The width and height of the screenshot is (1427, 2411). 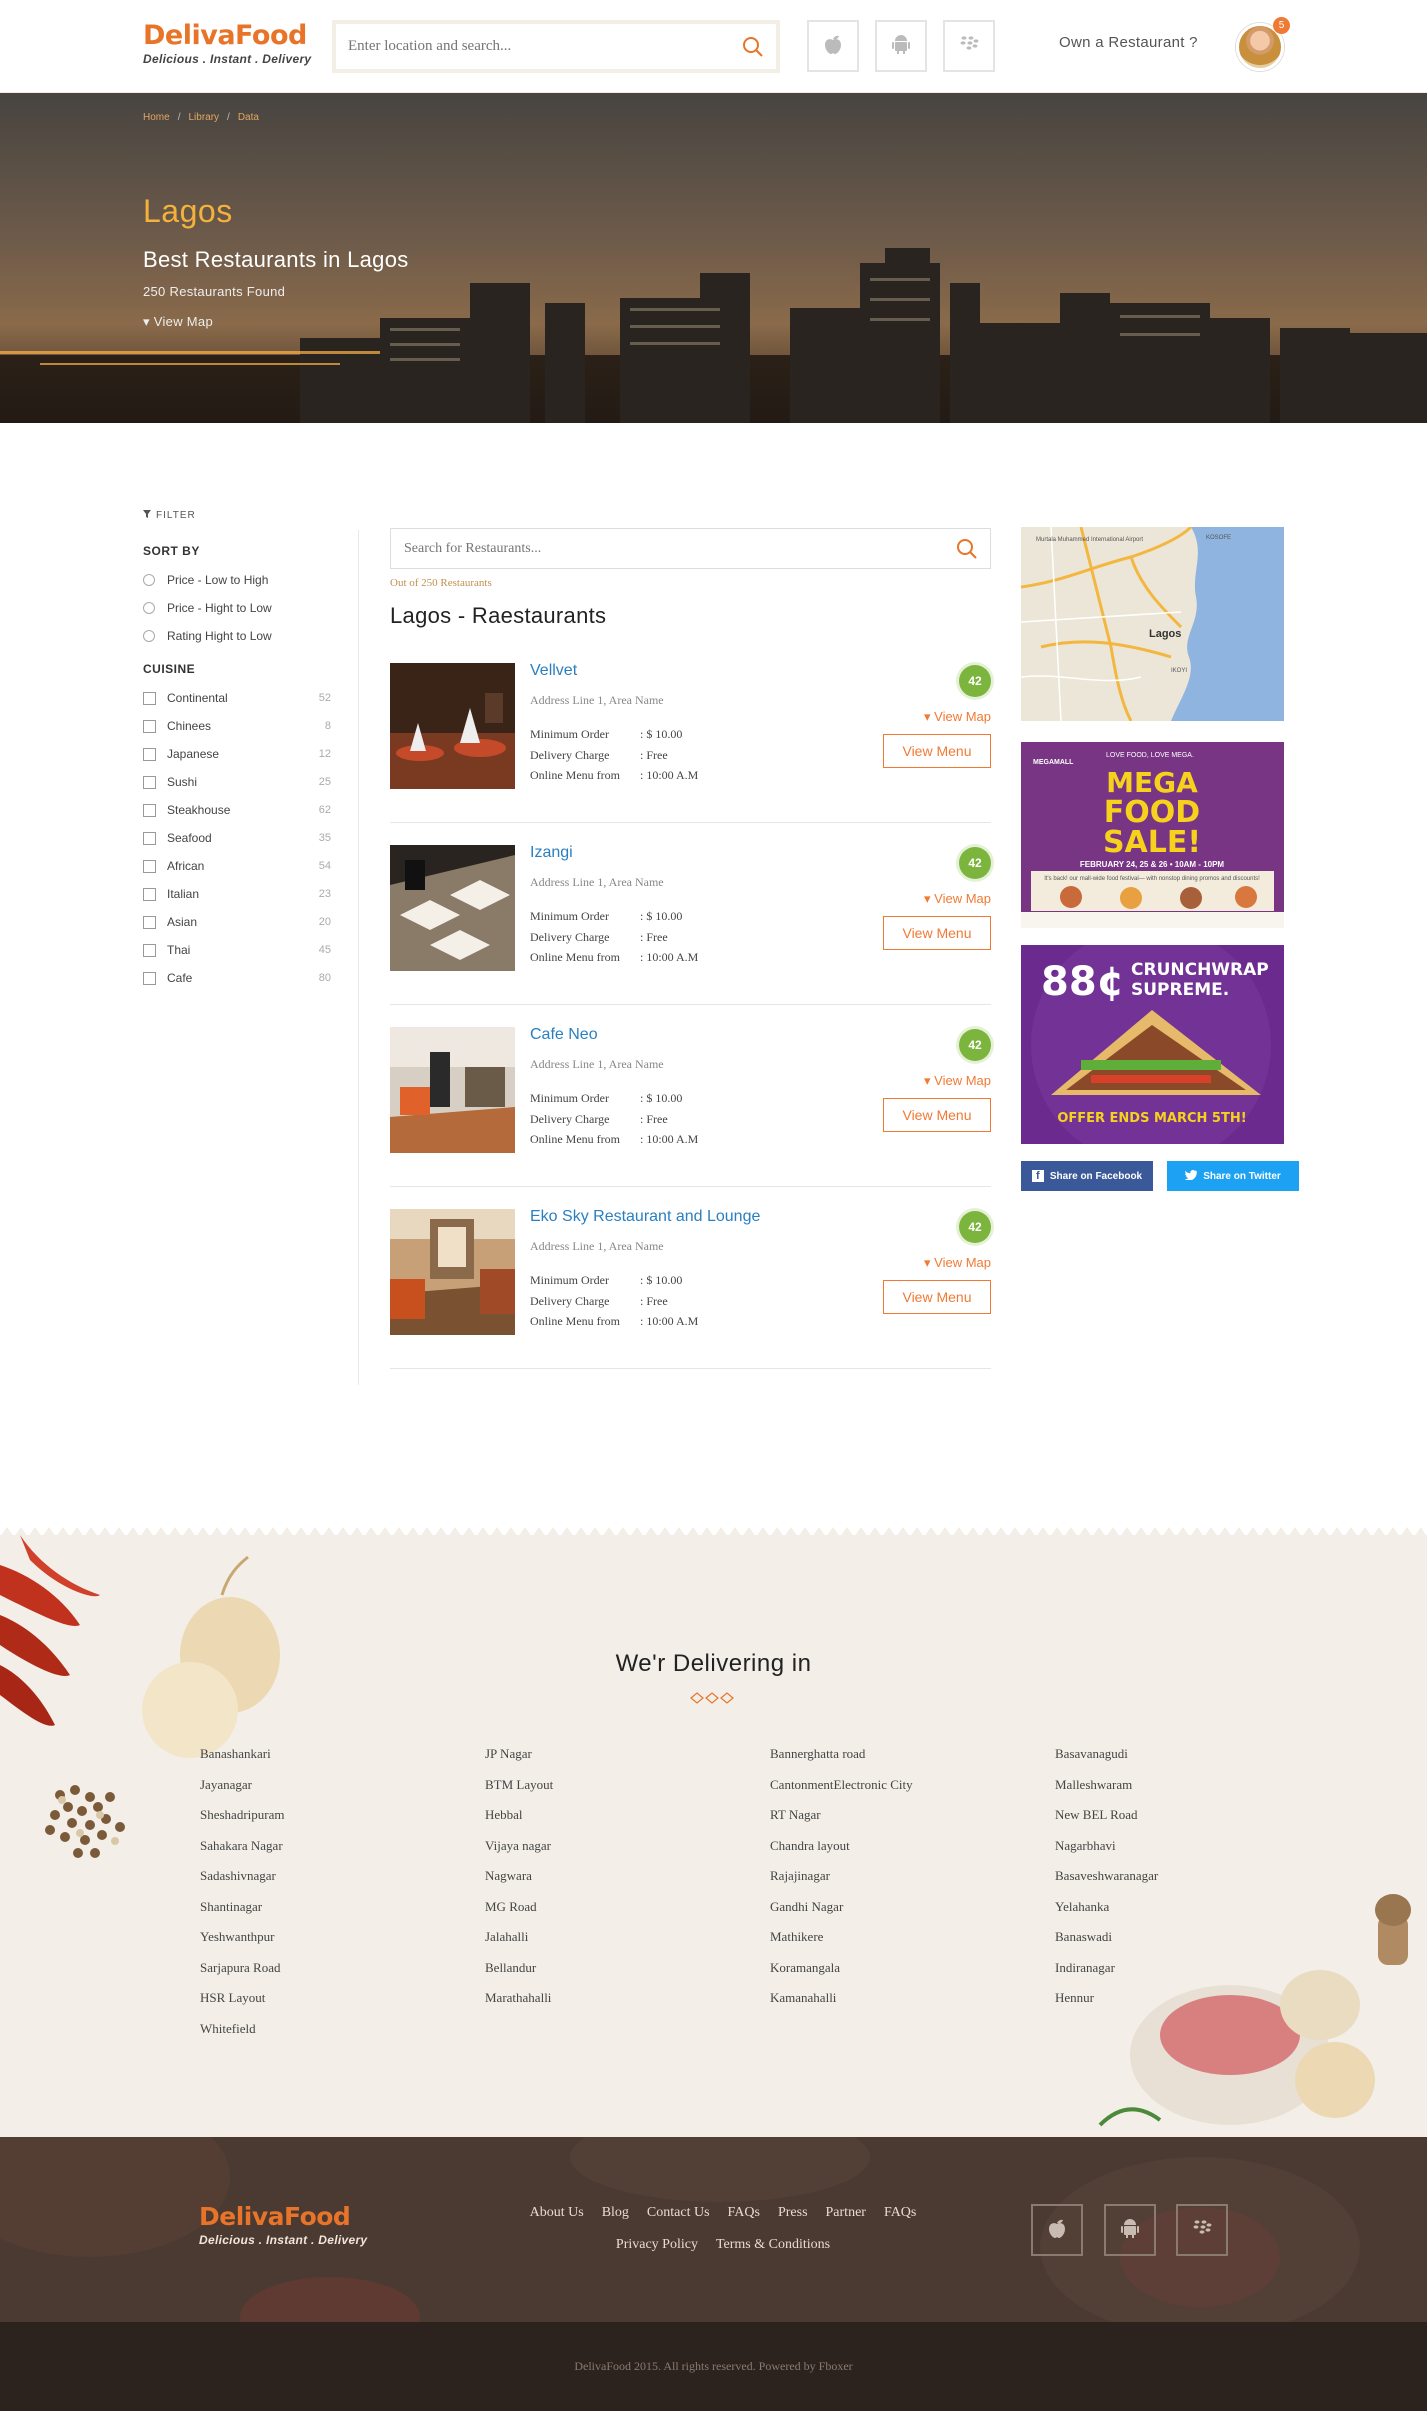 I want to click on location-link: Sahakara Nagar, so click(x=242, y=1846).